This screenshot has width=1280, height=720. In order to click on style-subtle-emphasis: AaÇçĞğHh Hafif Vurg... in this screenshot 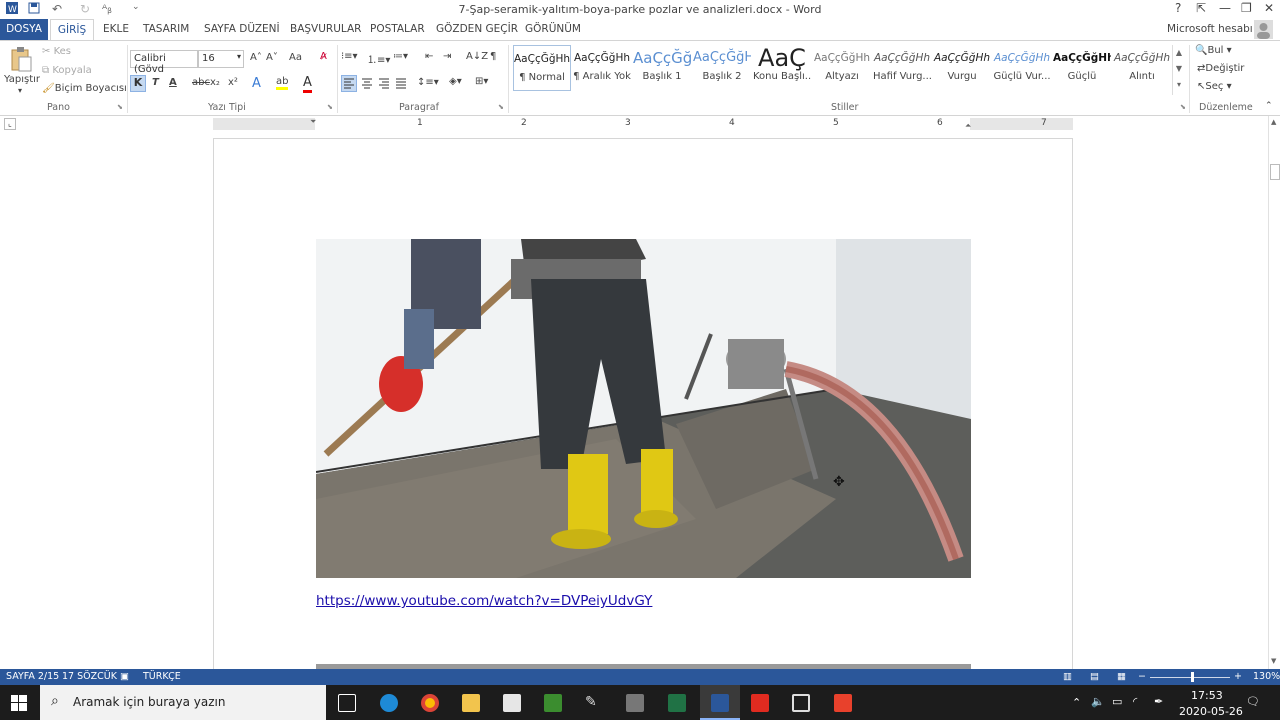, I will do `click(902, 68)`.